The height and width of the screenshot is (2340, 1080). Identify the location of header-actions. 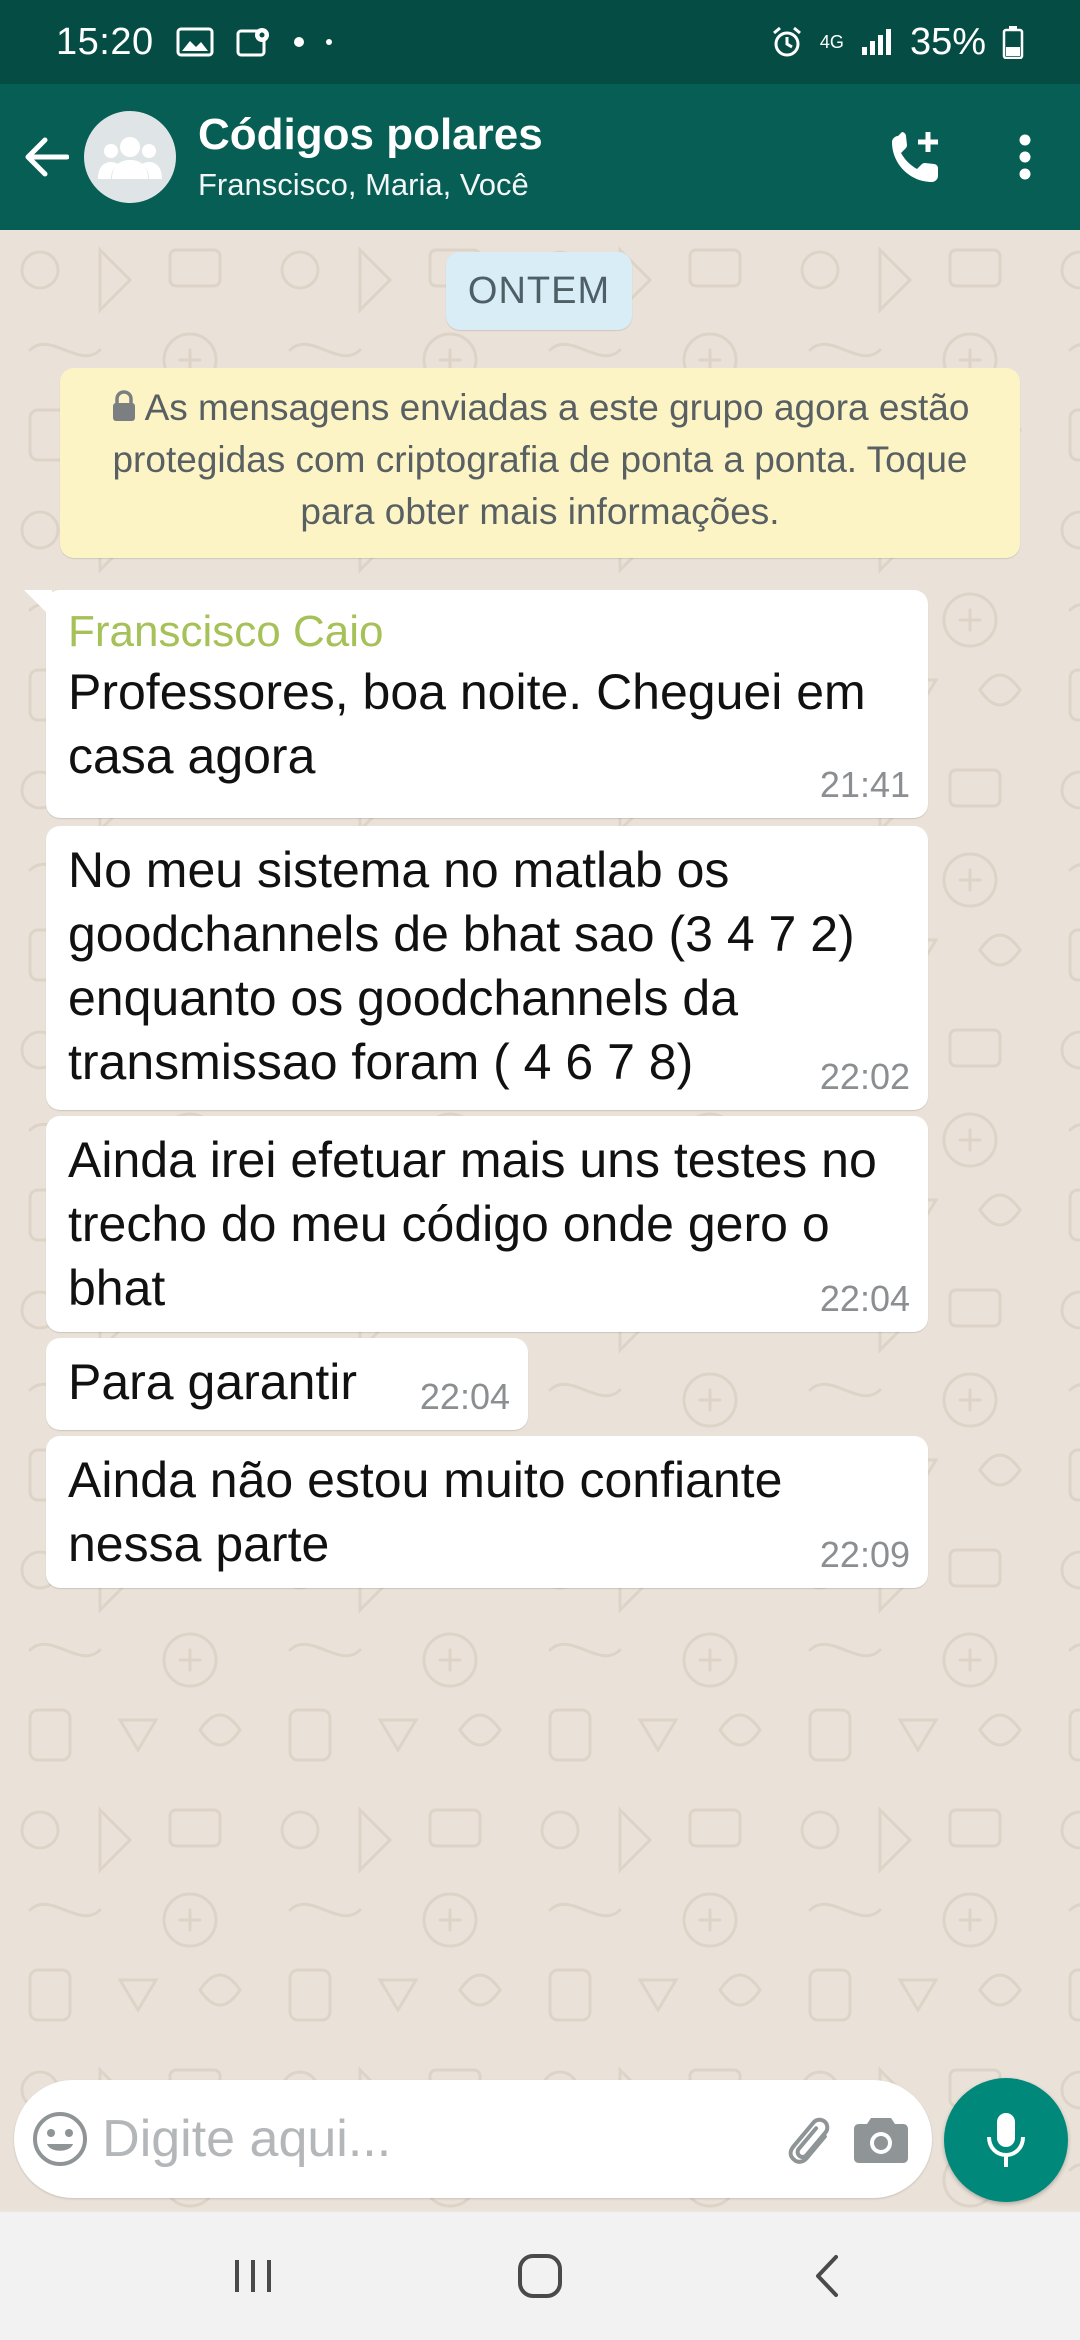
(970, 157).